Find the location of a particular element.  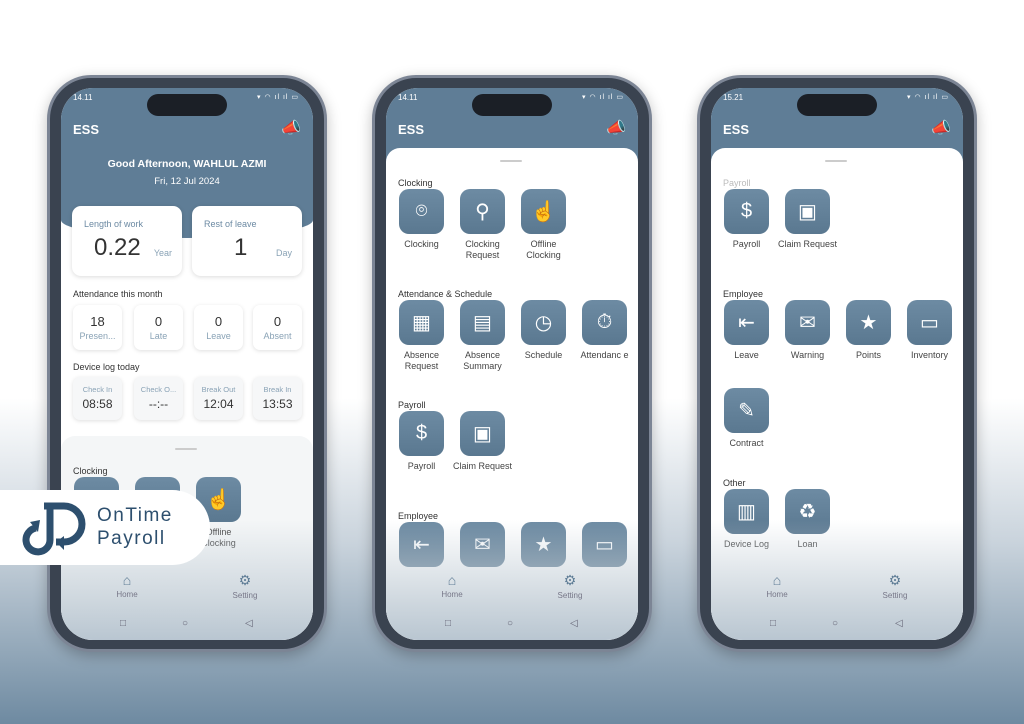

contract-icon: ✎ is located at coordinates (746, 410).